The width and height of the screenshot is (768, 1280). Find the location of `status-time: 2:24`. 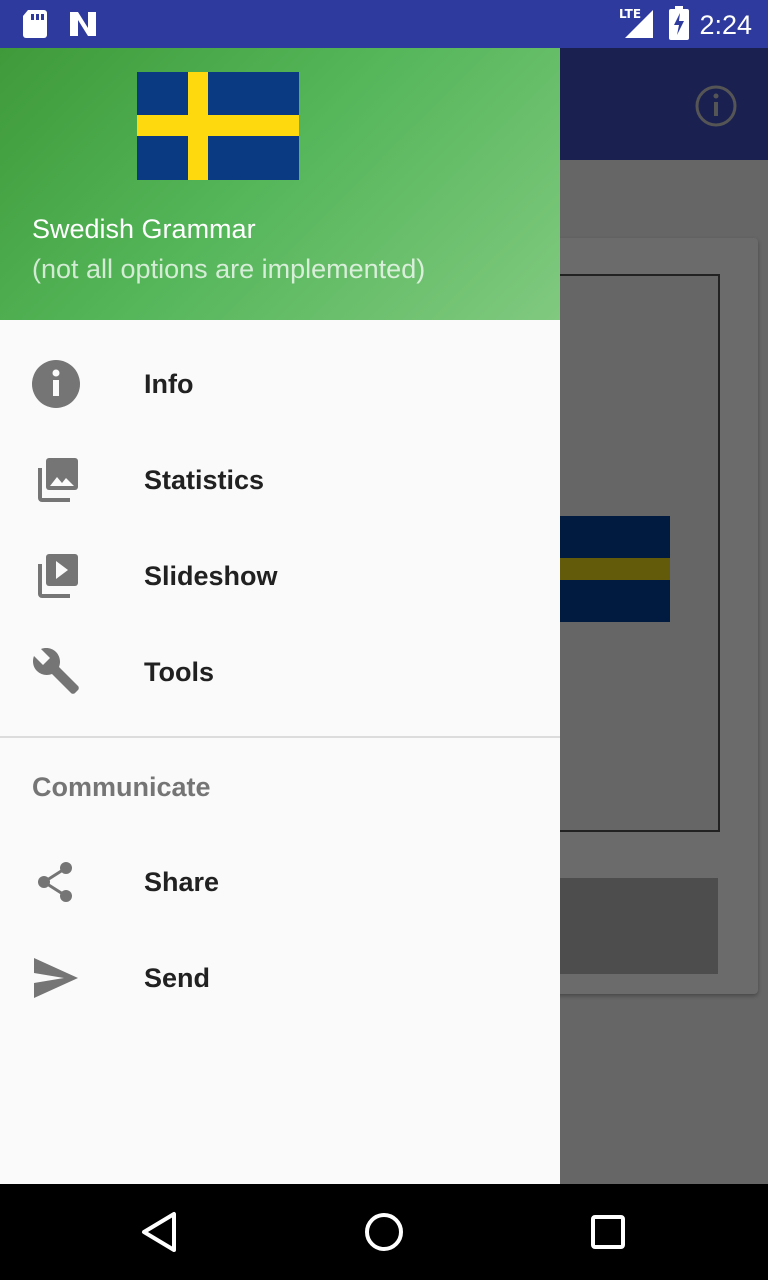

status-time: 2:24 is located at coordinates (725, 25).